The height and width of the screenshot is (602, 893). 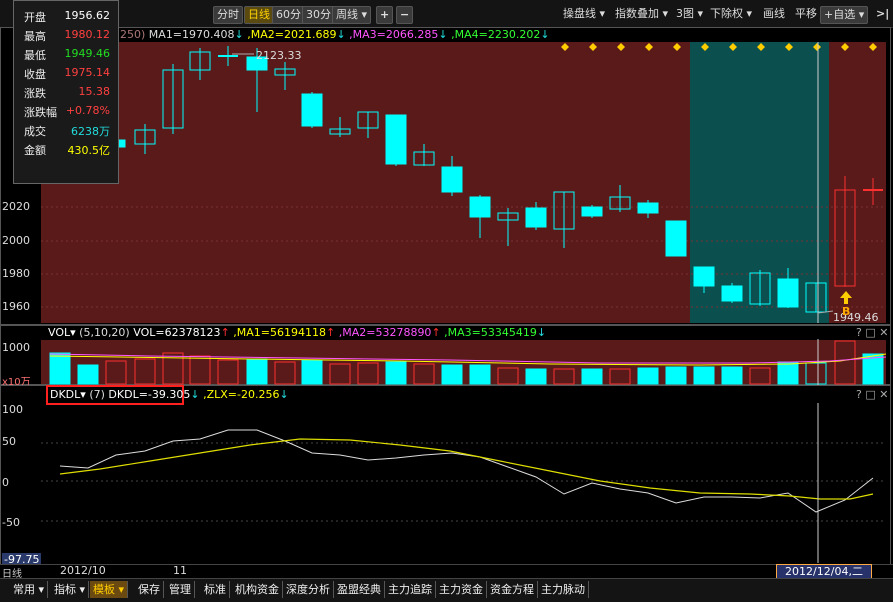 I want to click on dkdl-axis-label: -50, so click(x=11, y=522).